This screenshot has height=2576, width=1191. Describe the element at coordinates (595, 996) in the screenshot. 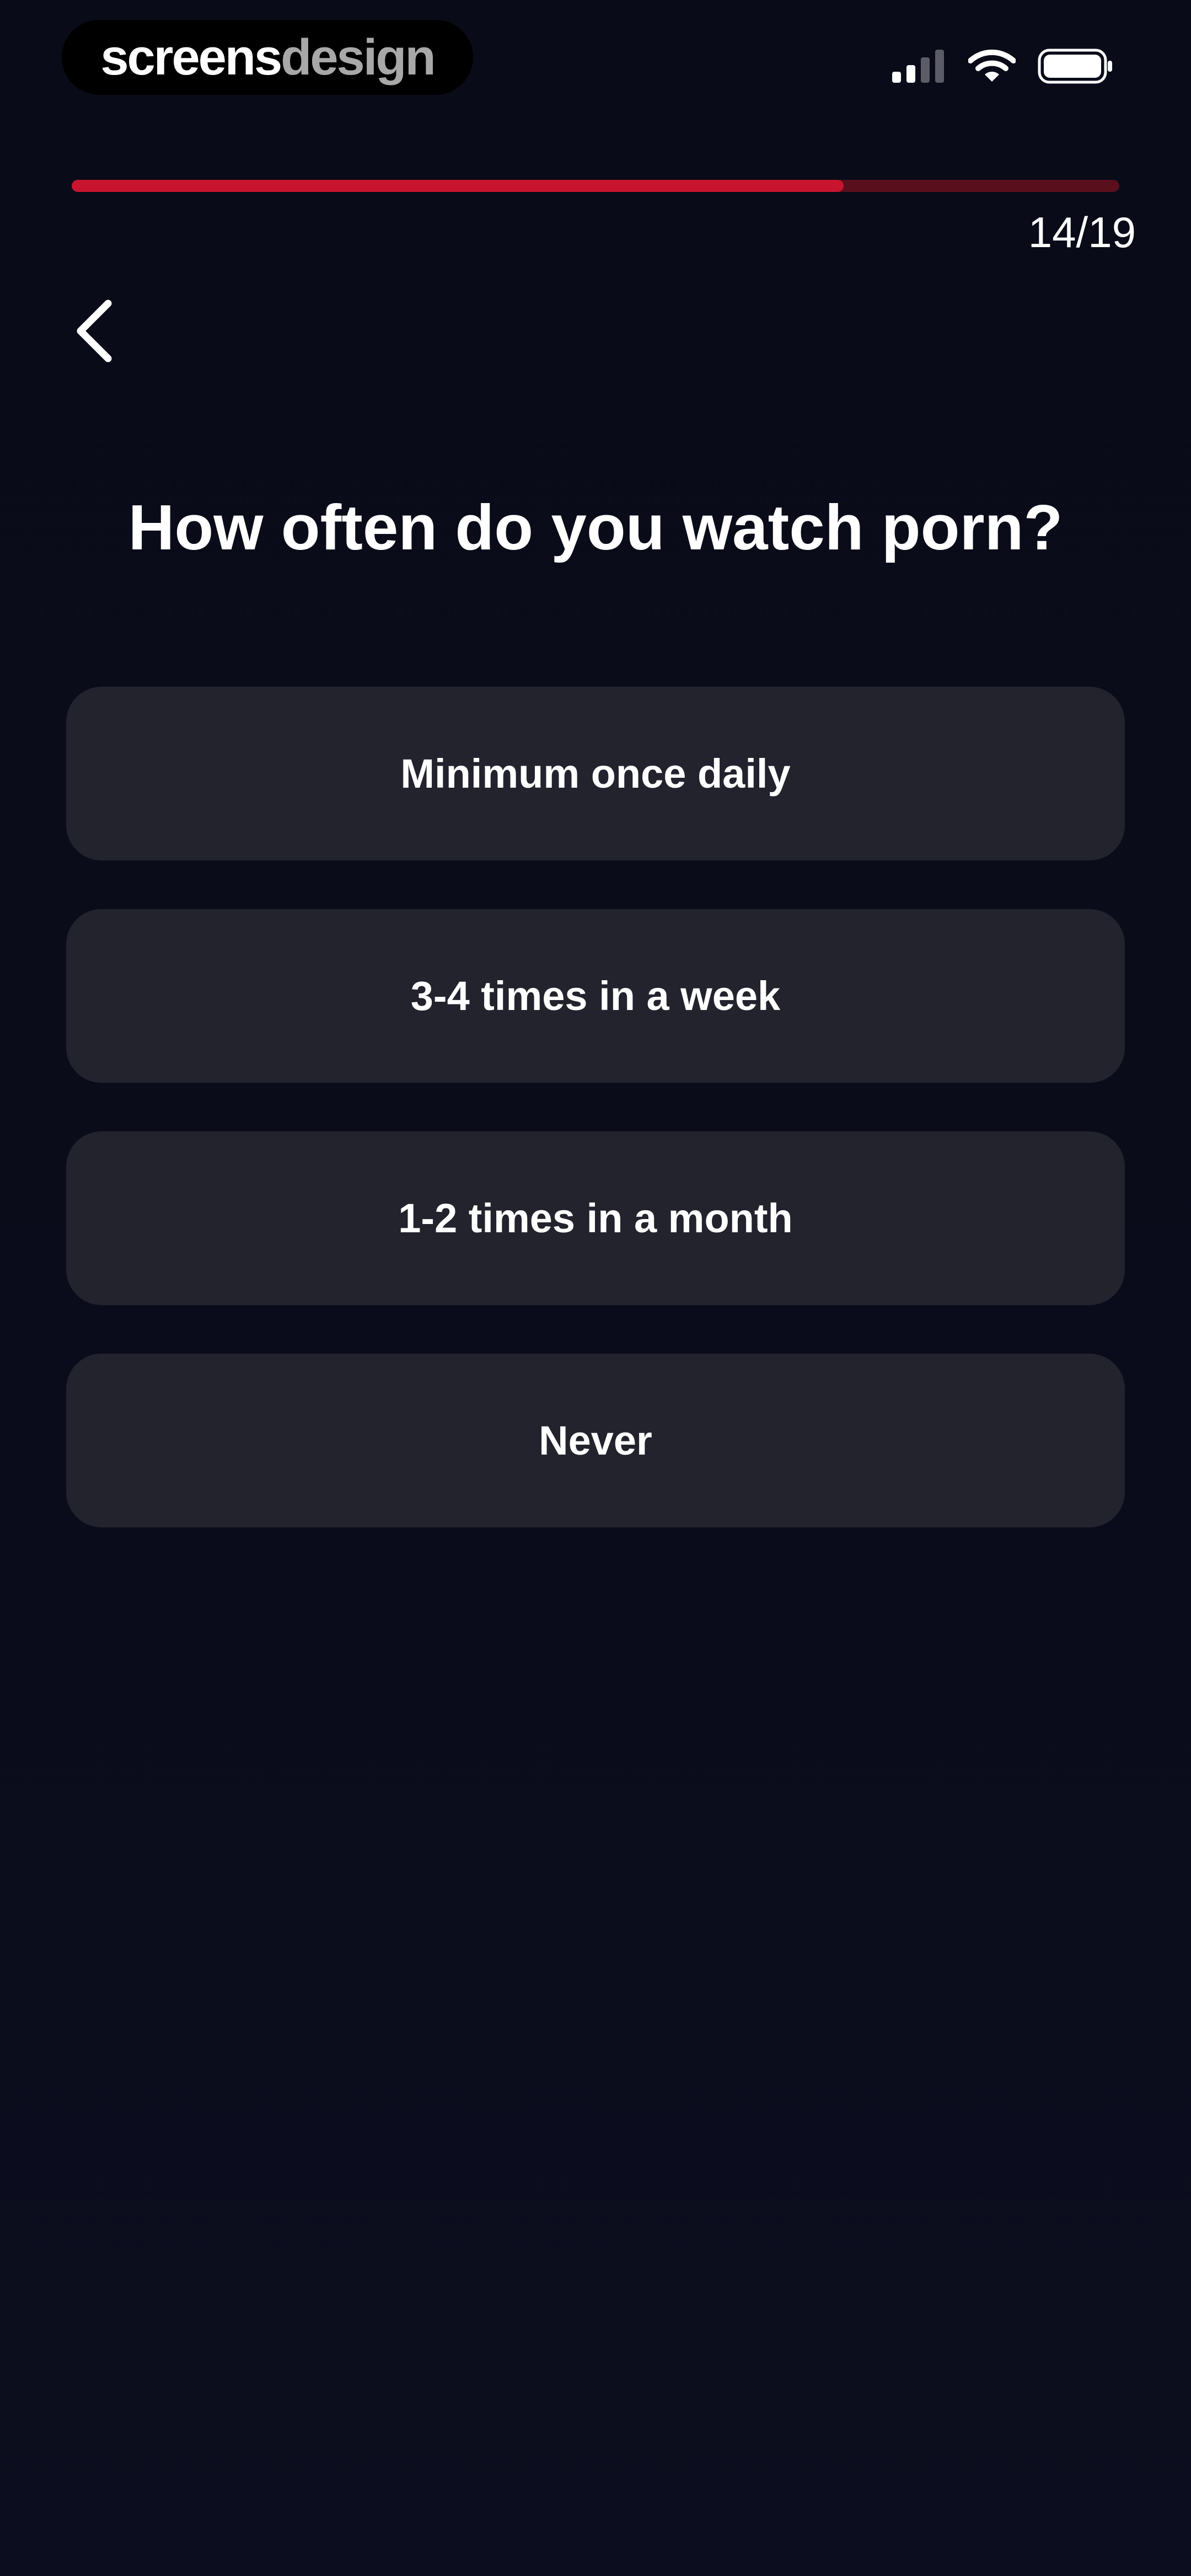

I see `option-3-4-times-week: 3-4 times in a week` at that location.